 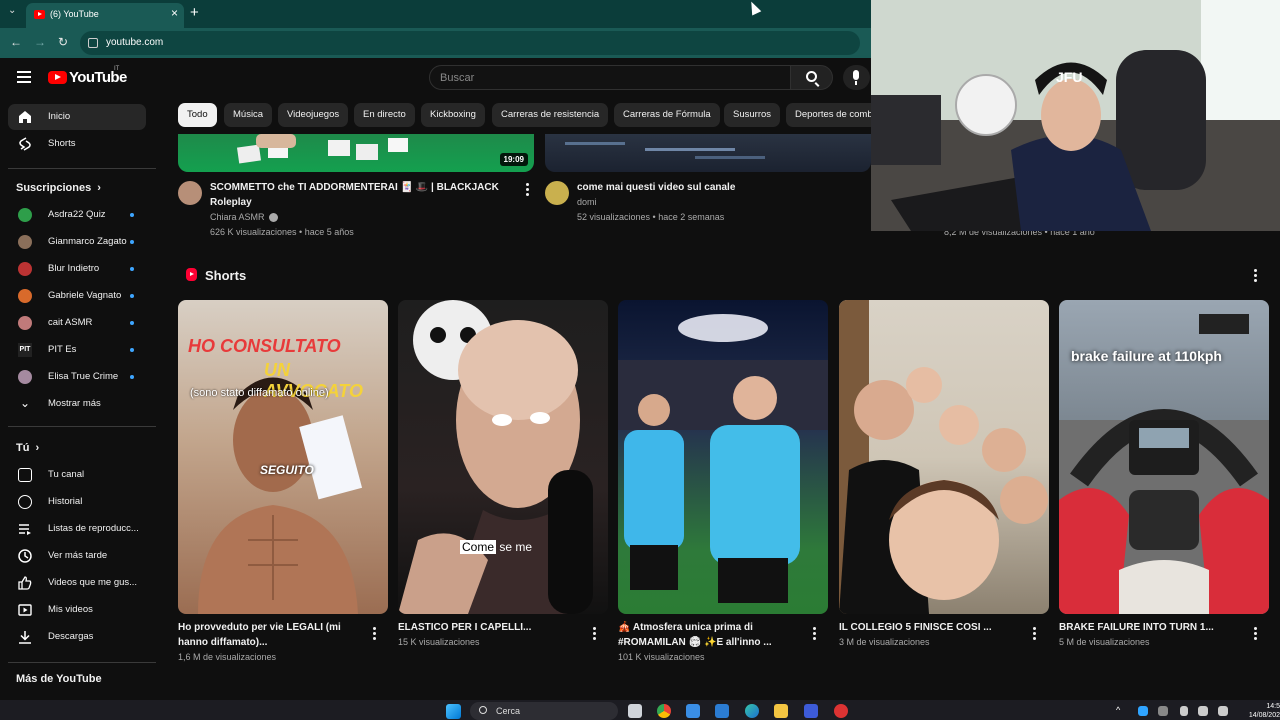 I want to click on taskbar-clock: 14:5 14/08/202, so click(x=1260, y=711).